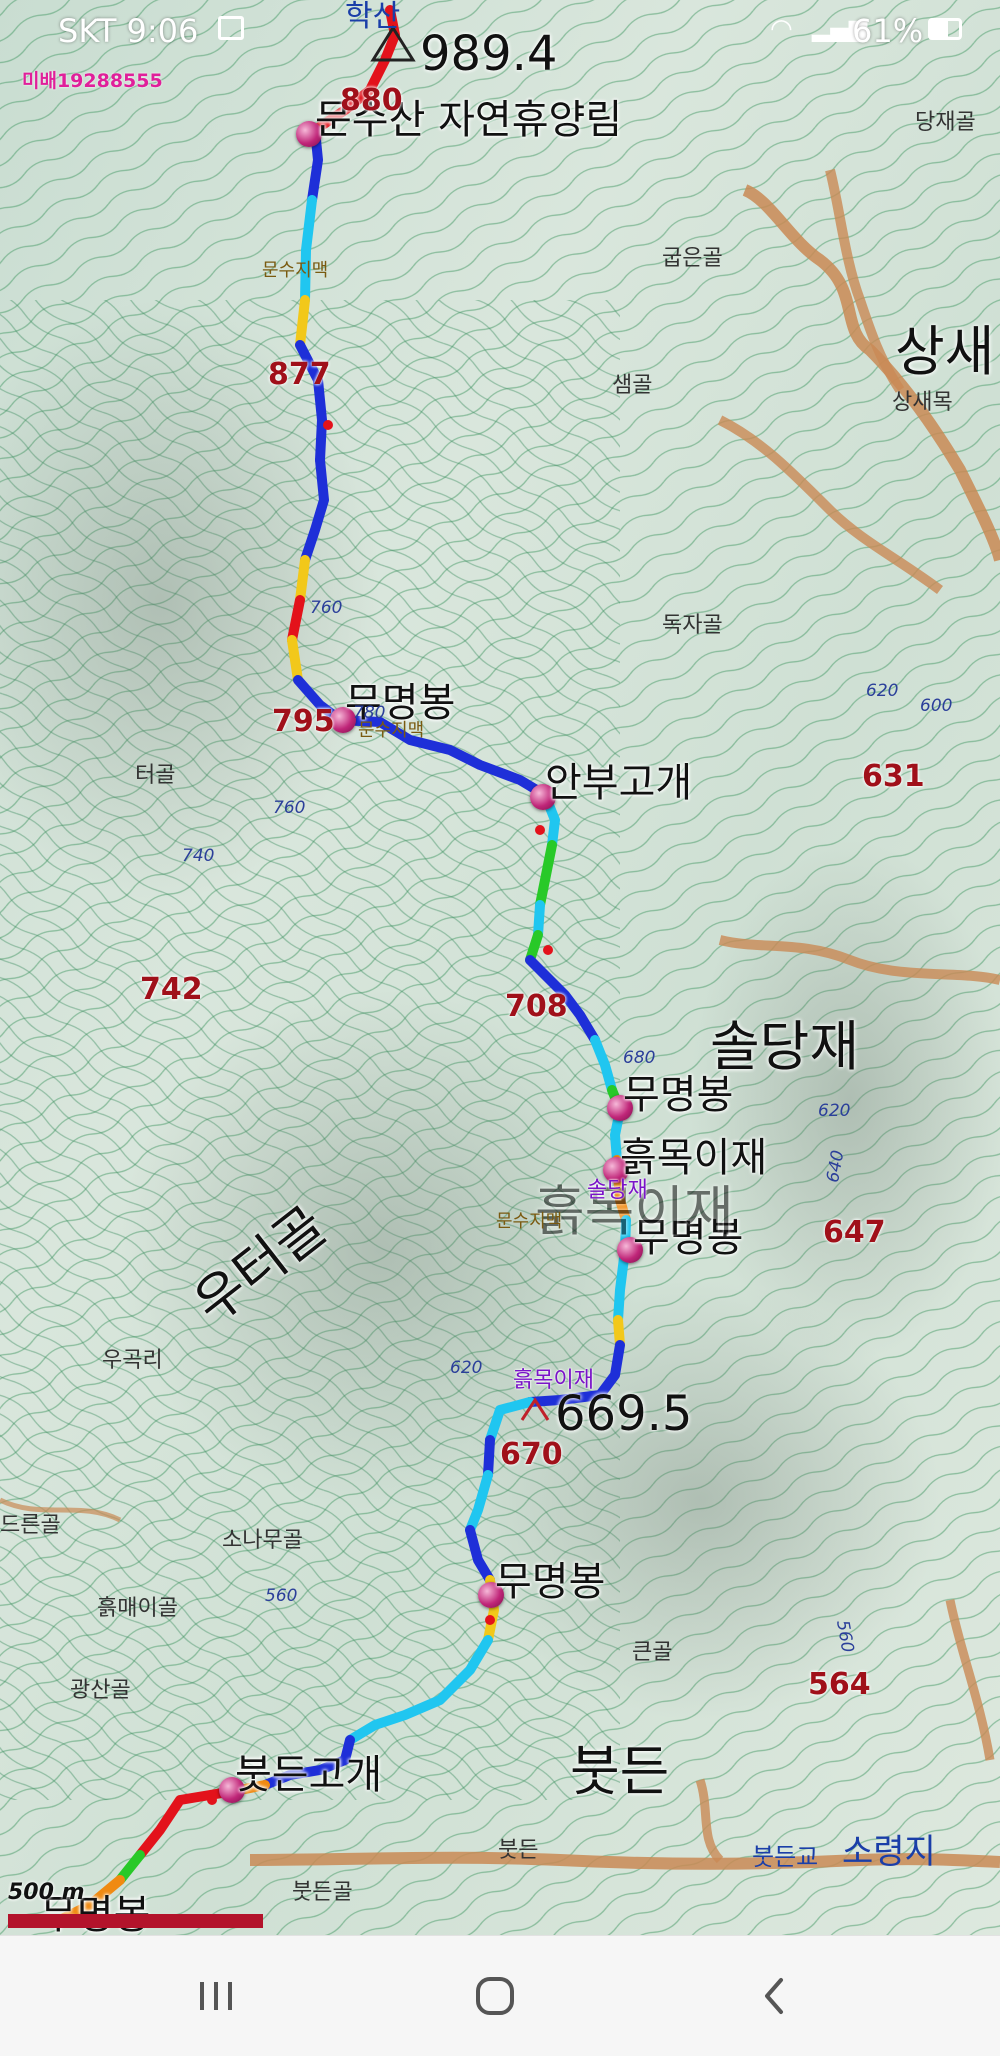 The height and width of the screenshot is (2056, 1000). Describe the element at coordinates (639, 1058) in the screenshot. I see `contour-label: 680` at that location.